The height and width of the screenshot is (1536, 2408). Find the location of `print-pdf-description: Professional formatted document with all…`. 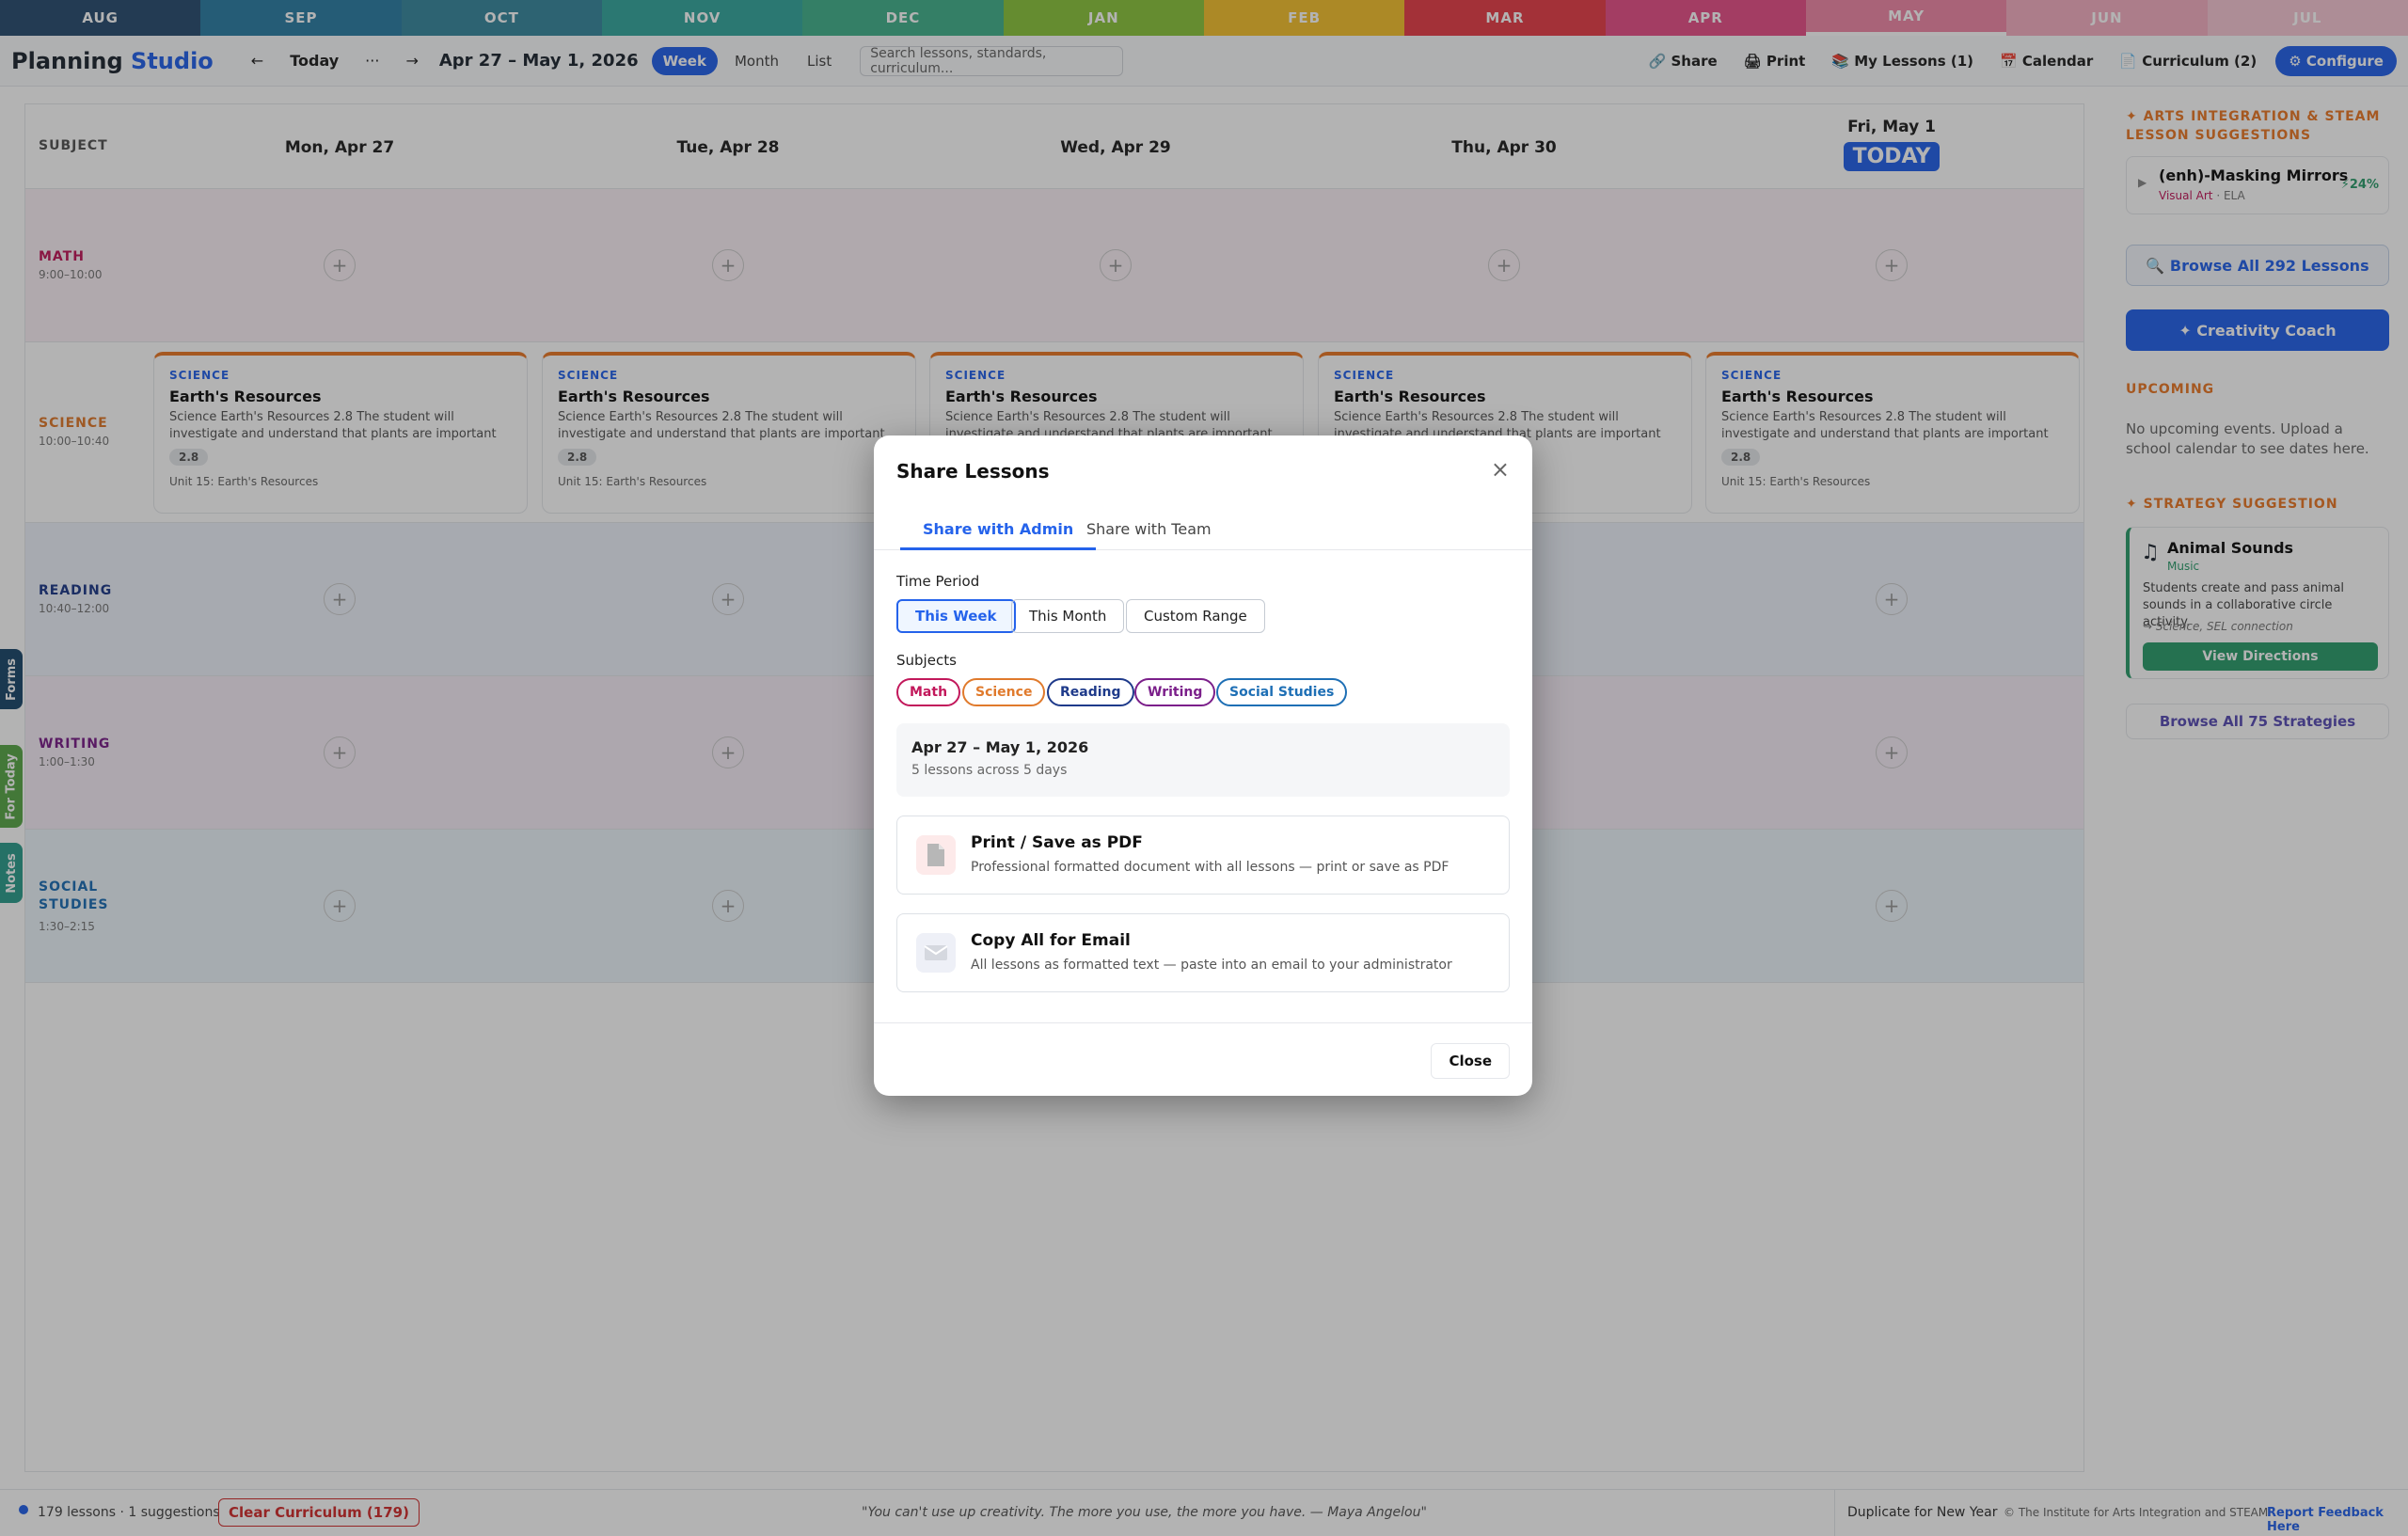

print-pdf-description: Professional formatted document with all… is located at coordinates (1210, 867).